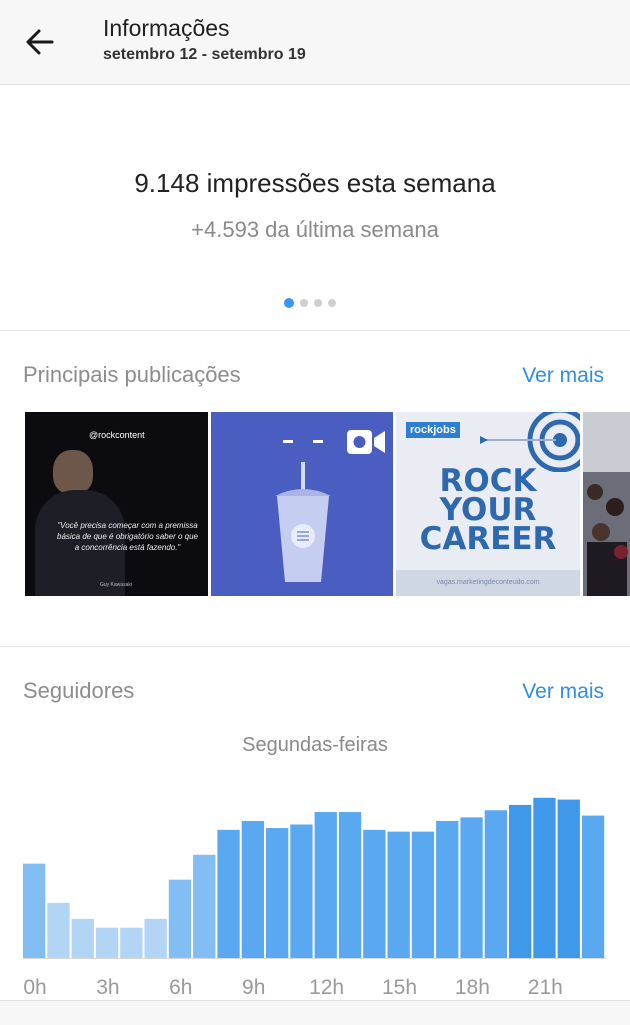  I want to click on chart-bar-0h, so click(34, 910).